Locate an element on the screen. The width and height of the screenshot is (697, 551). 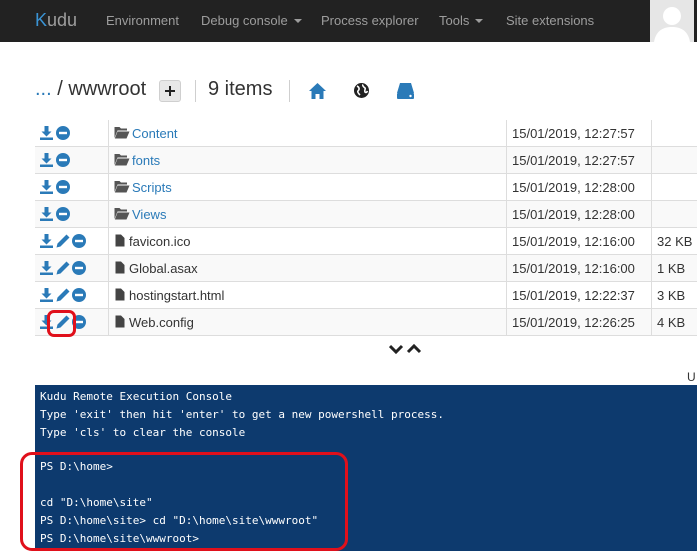
truncated-label: U is located at coordinates (691, 377).